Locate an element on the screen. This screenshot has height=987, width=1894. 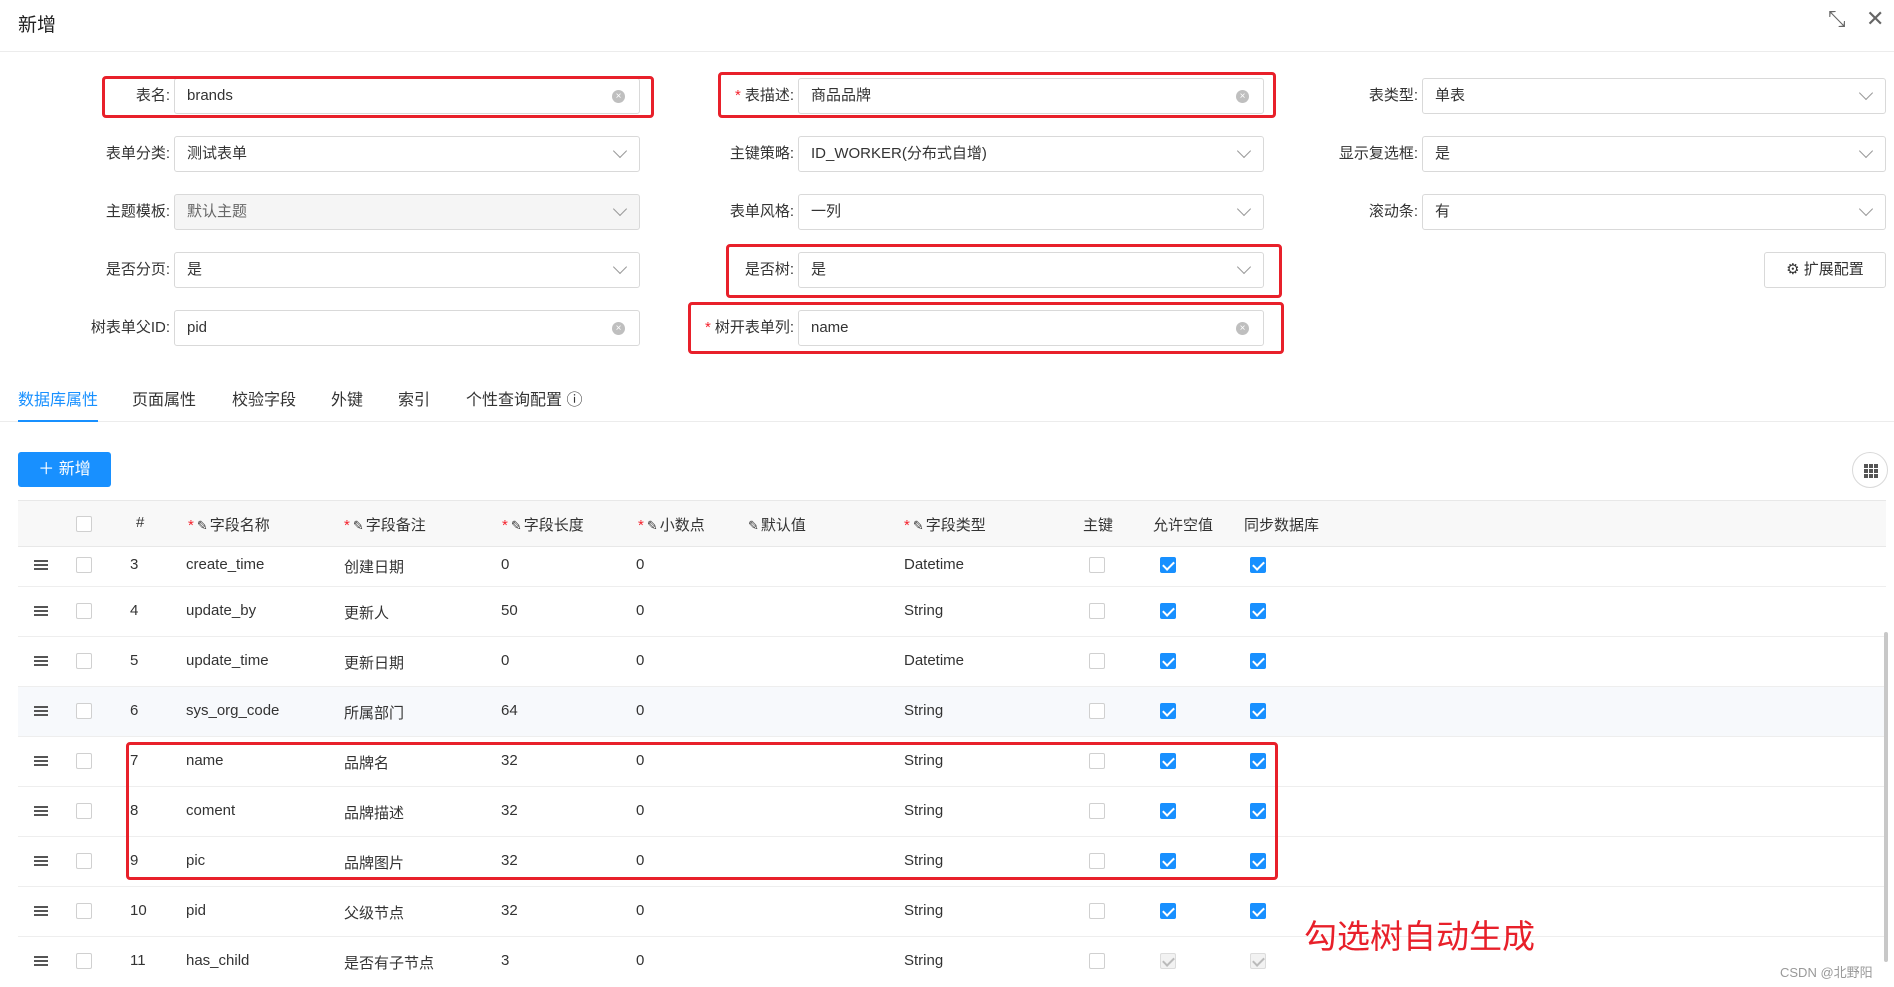
table-row: 3 create_time 创建日期 0 0 Datetime is located at coordinates (952, 567).